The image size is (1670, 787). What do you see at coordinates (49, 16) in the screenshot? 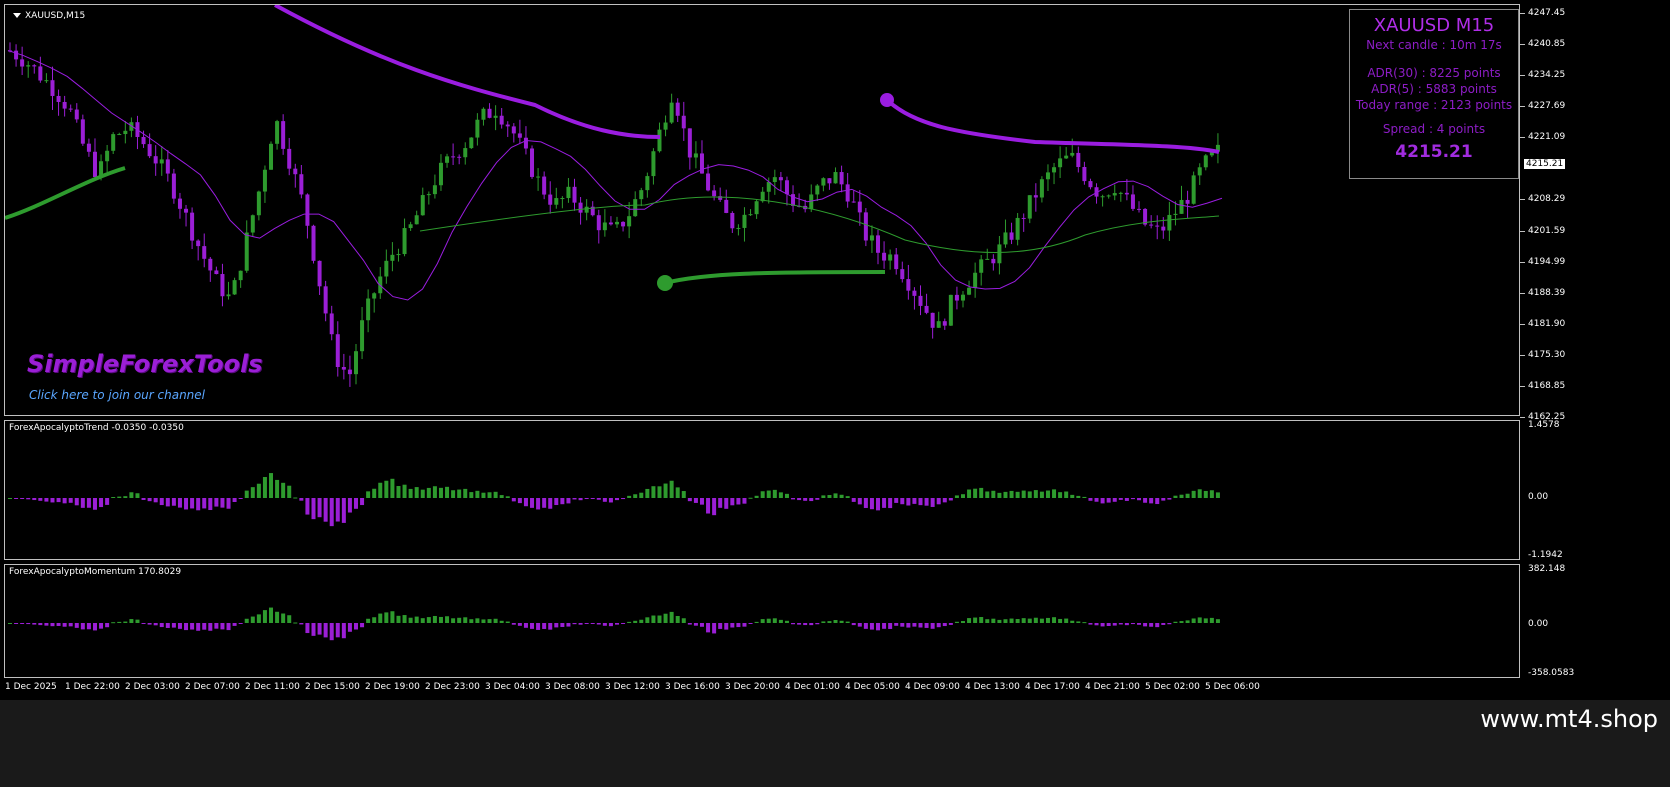
I see `symbol-title: XAUUSD,M15` at bounding box center [49, 16].